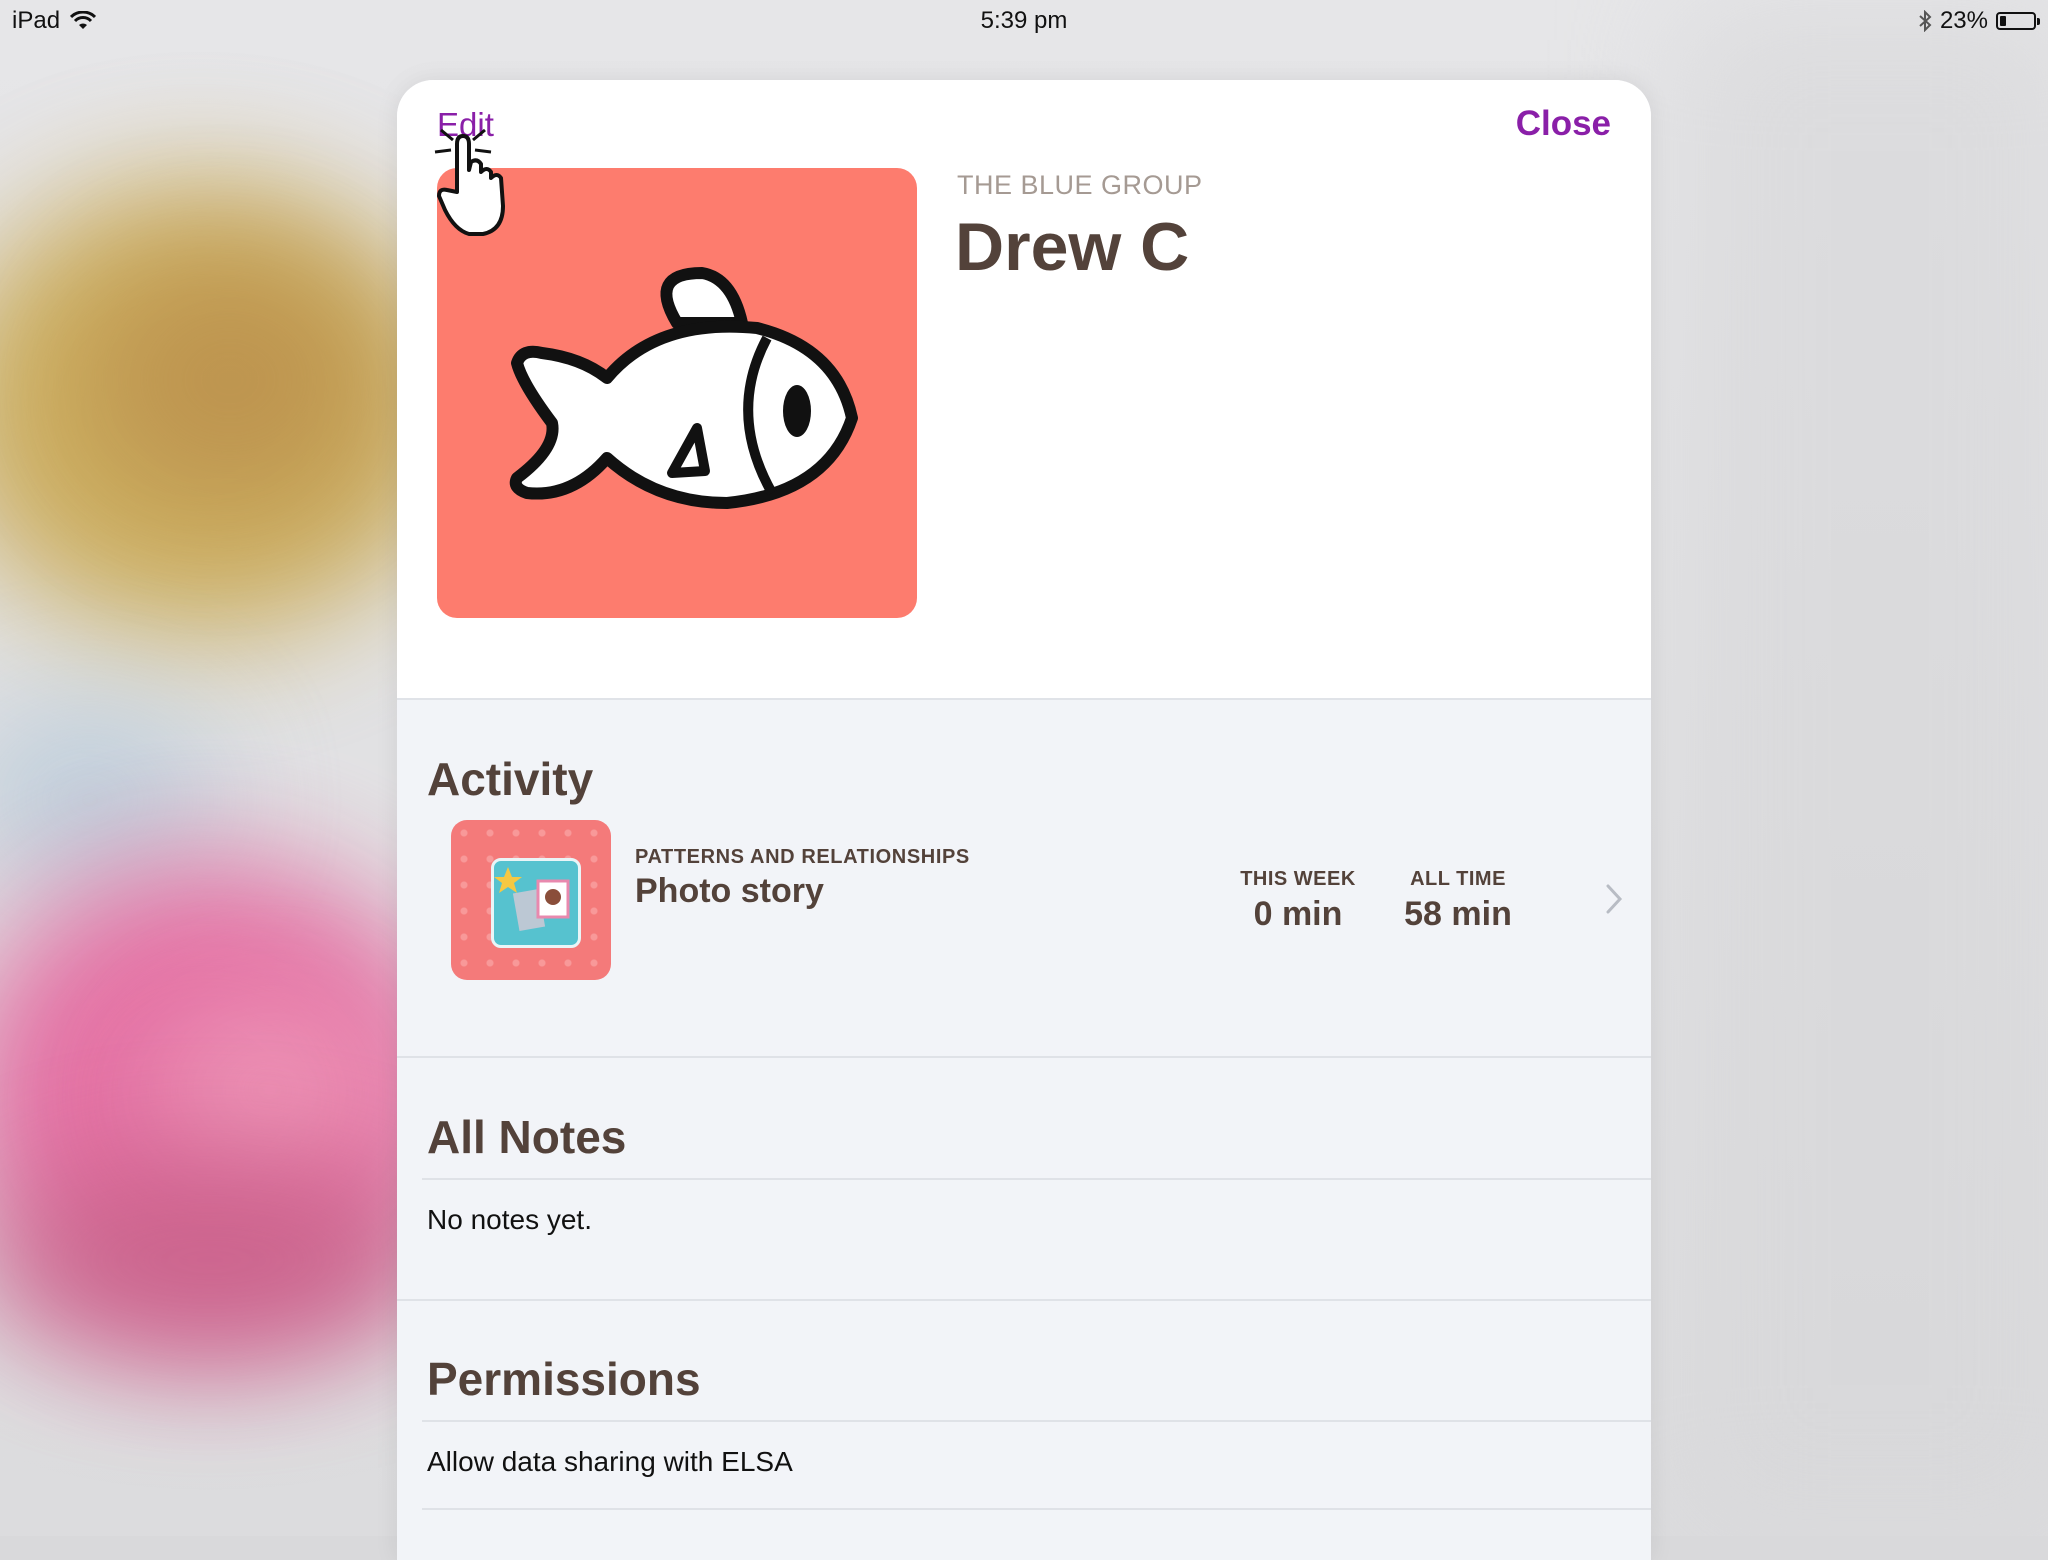 Image resolution: width=2048 pixels, height=1560 pixels. What do you see at coordinates (469, 182) in the screenshot?
I see `tap-hand-icon` at bounding box center [469, 182].